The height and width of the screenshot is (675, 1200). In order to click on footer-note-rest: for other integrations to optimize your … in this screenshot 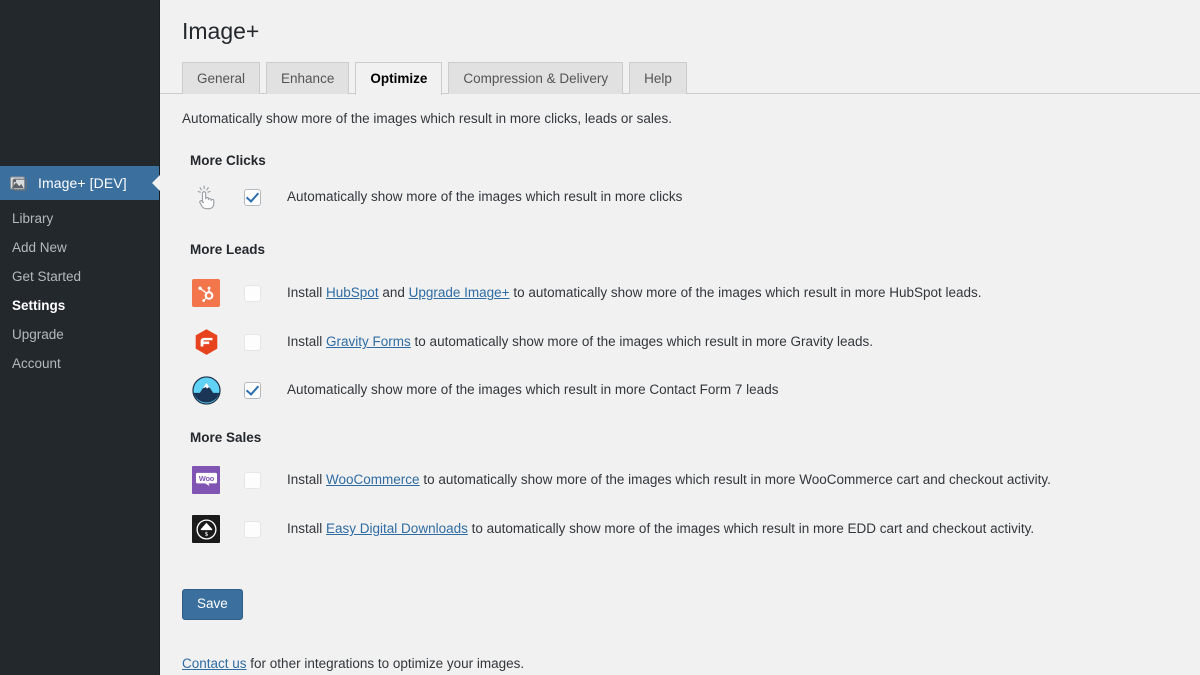, I will do `click(385, 663)`.